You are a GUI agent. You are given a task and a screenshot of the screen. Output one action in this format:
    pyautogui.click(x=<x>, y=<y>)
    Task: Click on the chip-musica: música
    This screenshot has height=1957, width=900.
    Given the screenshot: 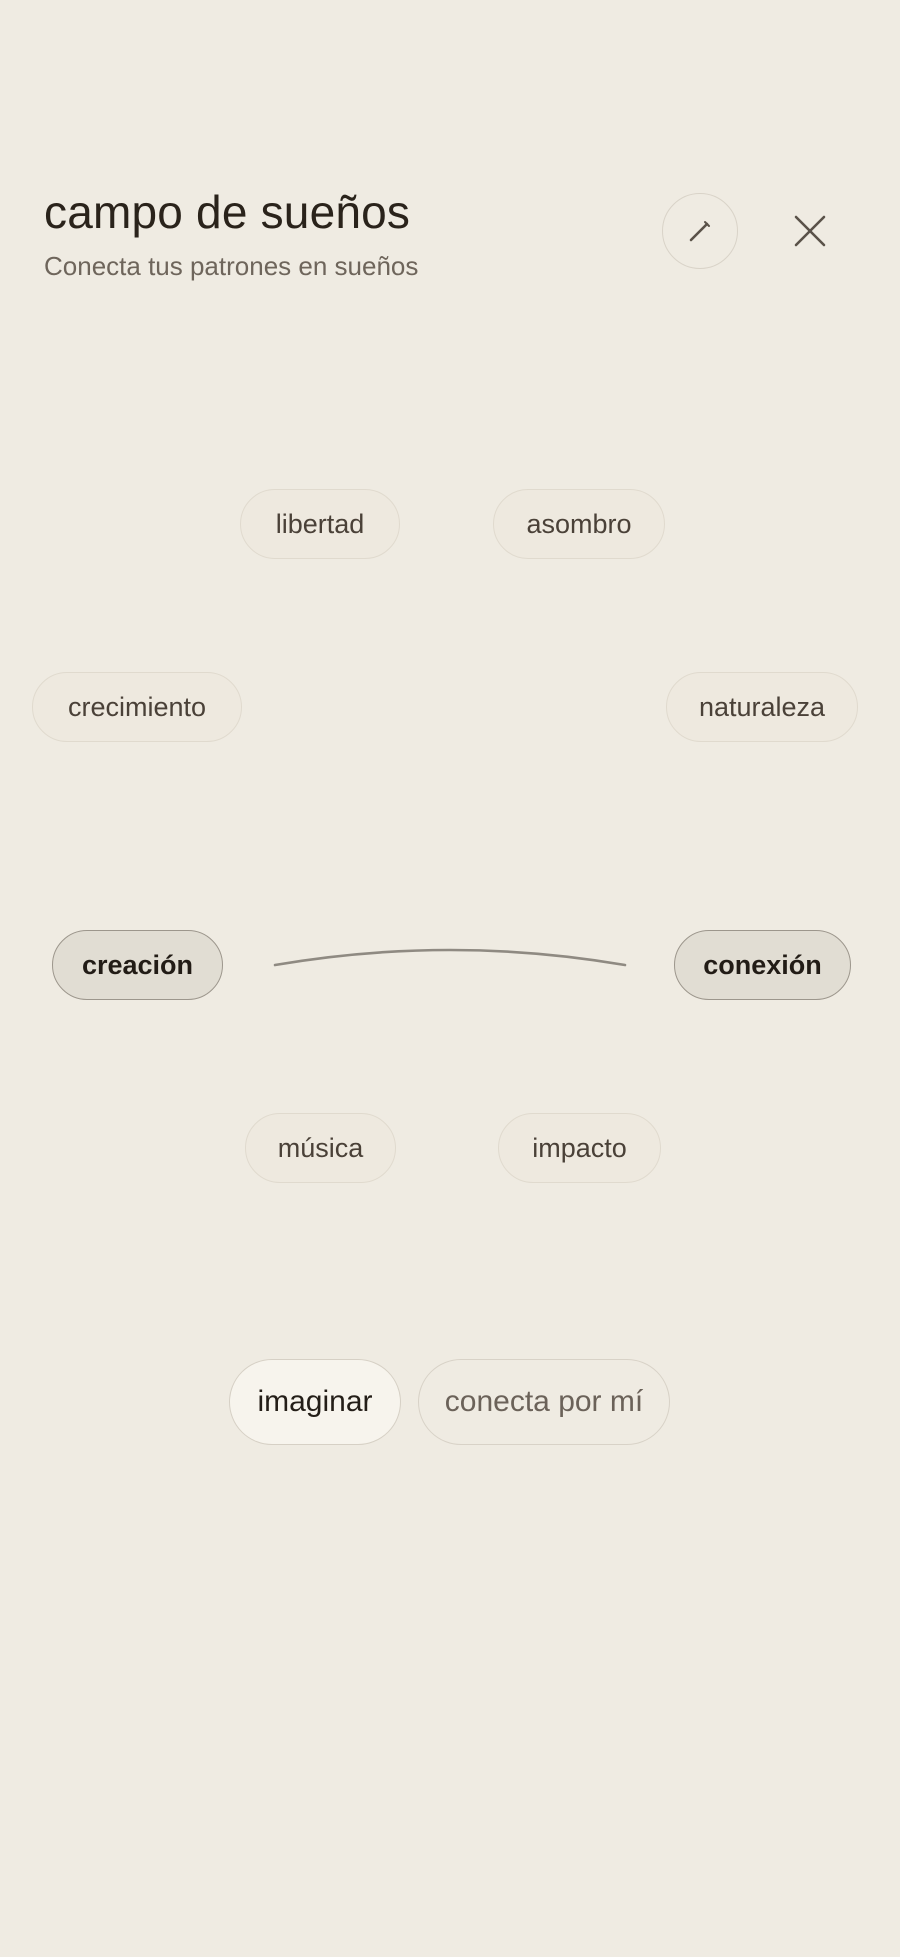 What is the action you would take?
    pyautogui.click(x=320, y=1148)
    